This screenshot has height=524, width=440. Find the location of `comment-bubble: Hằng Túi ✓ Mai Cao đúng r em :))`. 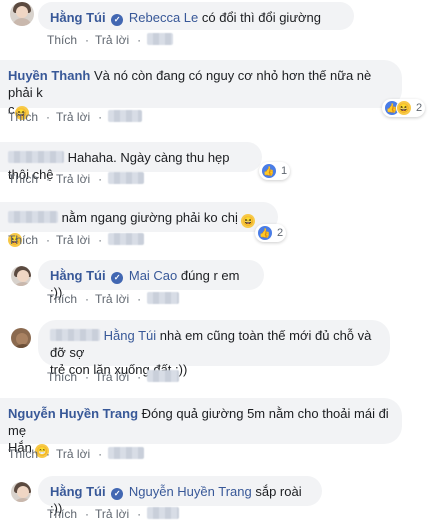

comment-bubble: Hằng Túi ✓ Mai Cao đúng r em :)) is located at coordinates (151, 280).